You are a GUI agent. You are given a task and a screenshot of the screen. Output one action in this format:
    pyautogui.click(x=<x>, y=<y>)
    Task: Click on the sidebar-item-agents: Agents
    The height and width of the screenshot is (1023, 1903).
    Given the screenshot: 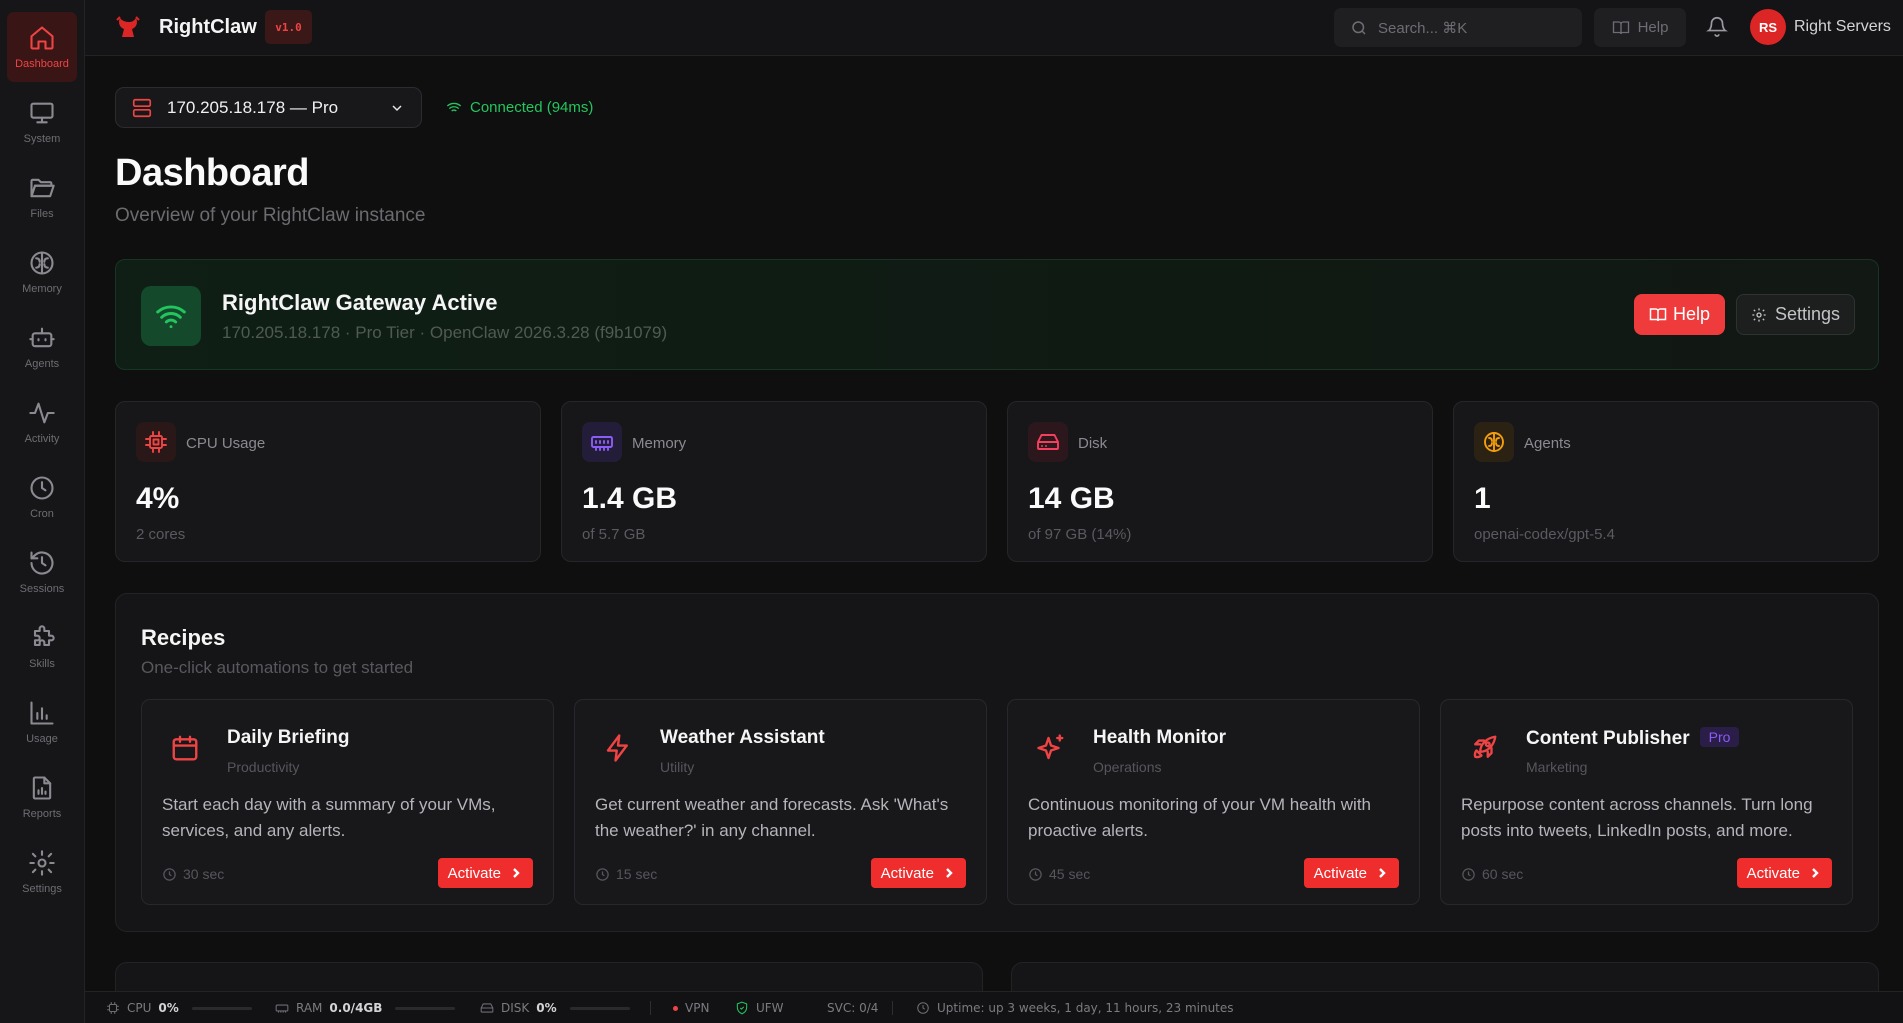 What is the action you would take?
    pyautogui.click(x=42, y=347)
    